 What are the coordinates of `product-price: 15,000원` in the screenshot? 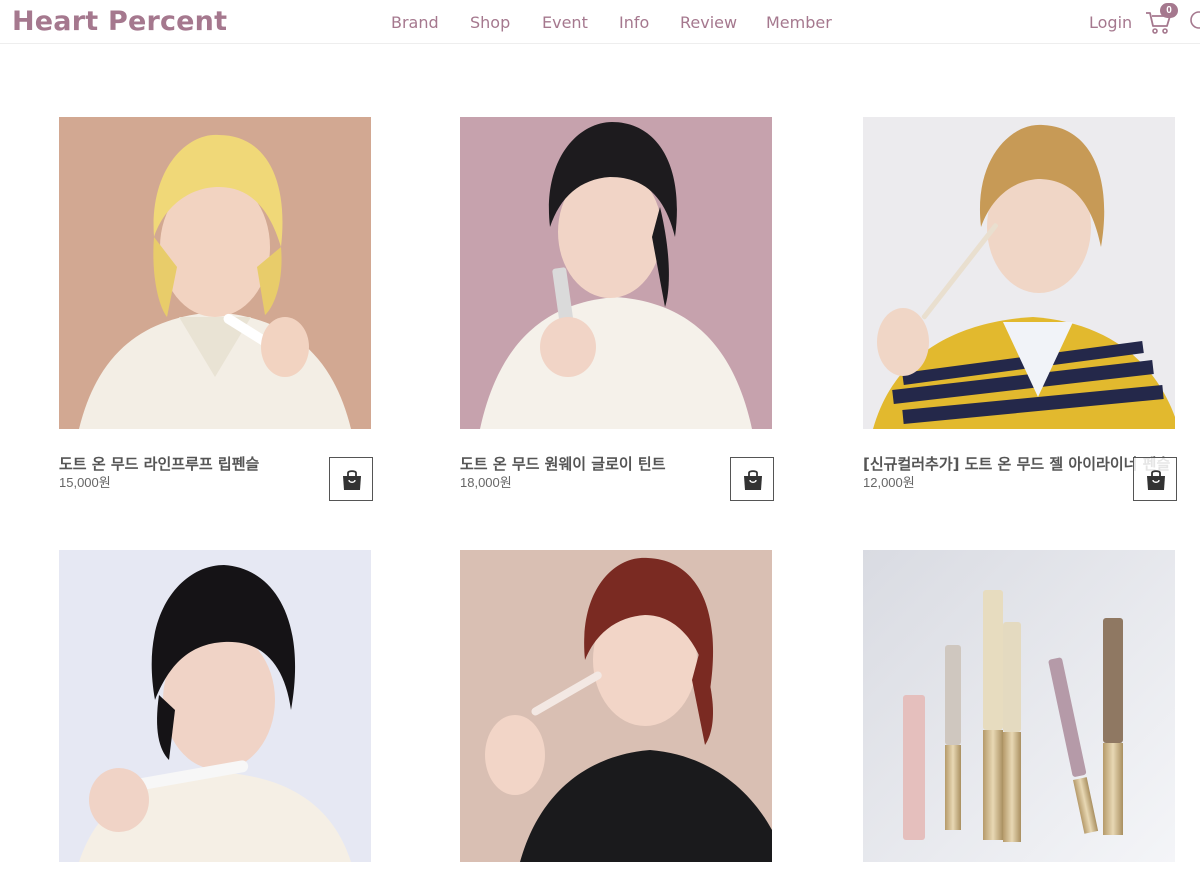 It's located at (85, 482).